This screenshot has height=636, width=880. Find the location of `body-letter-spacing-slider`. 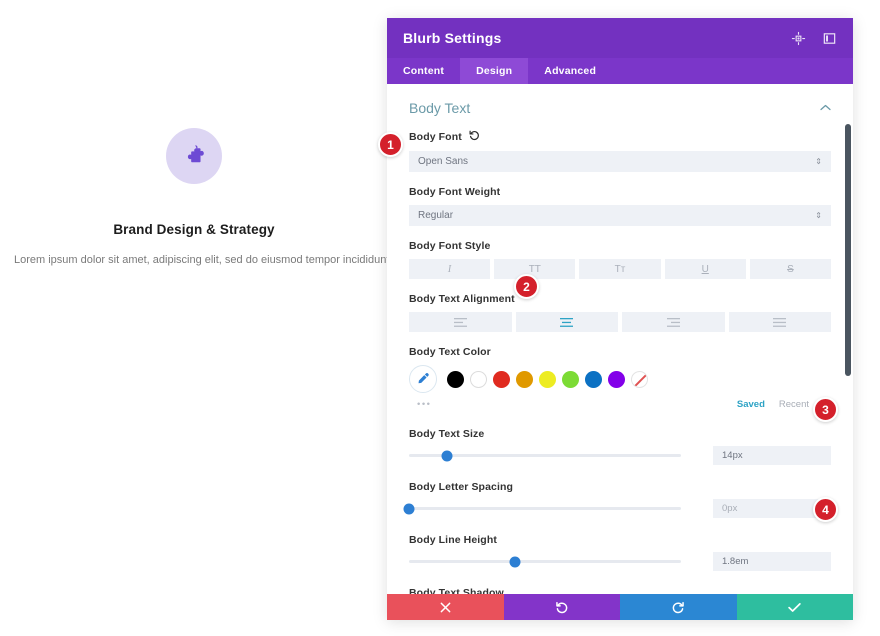

body-letter-spacing-slider is located at coordinates (542, 507).